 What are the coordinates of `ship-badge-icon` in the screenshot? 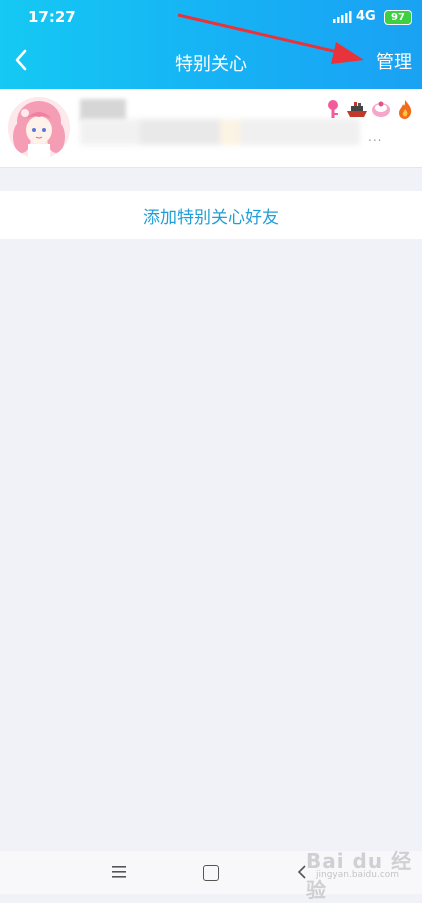 It's located at (357, 109).